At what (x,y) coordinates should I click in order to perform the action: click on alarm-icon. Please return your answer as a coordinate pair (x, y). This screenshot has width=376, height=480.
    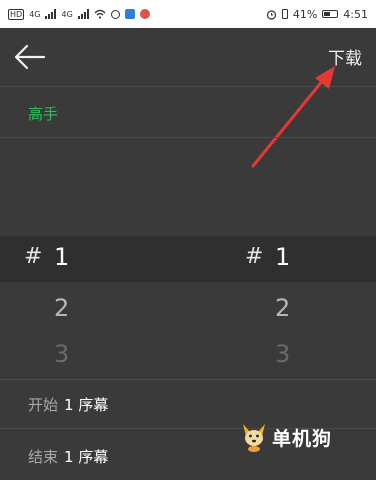
    Looking at the image, I should click on (271, 14).